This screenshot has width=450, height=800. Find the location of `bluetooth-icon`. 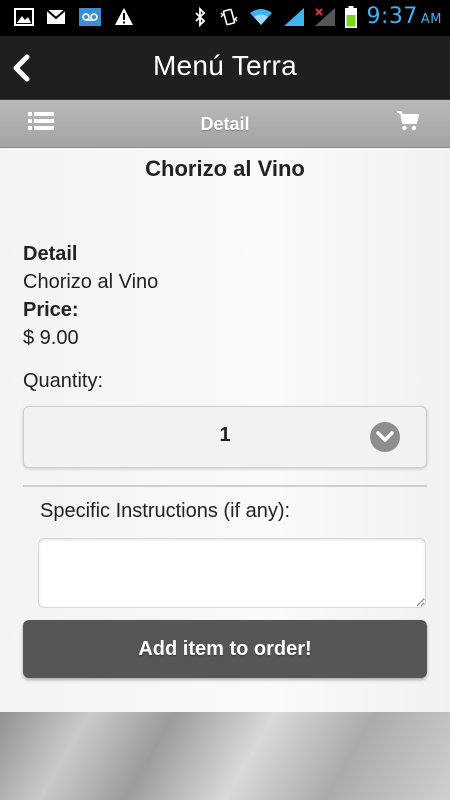

bluetooth-icon is located at coordinates (200, 16).